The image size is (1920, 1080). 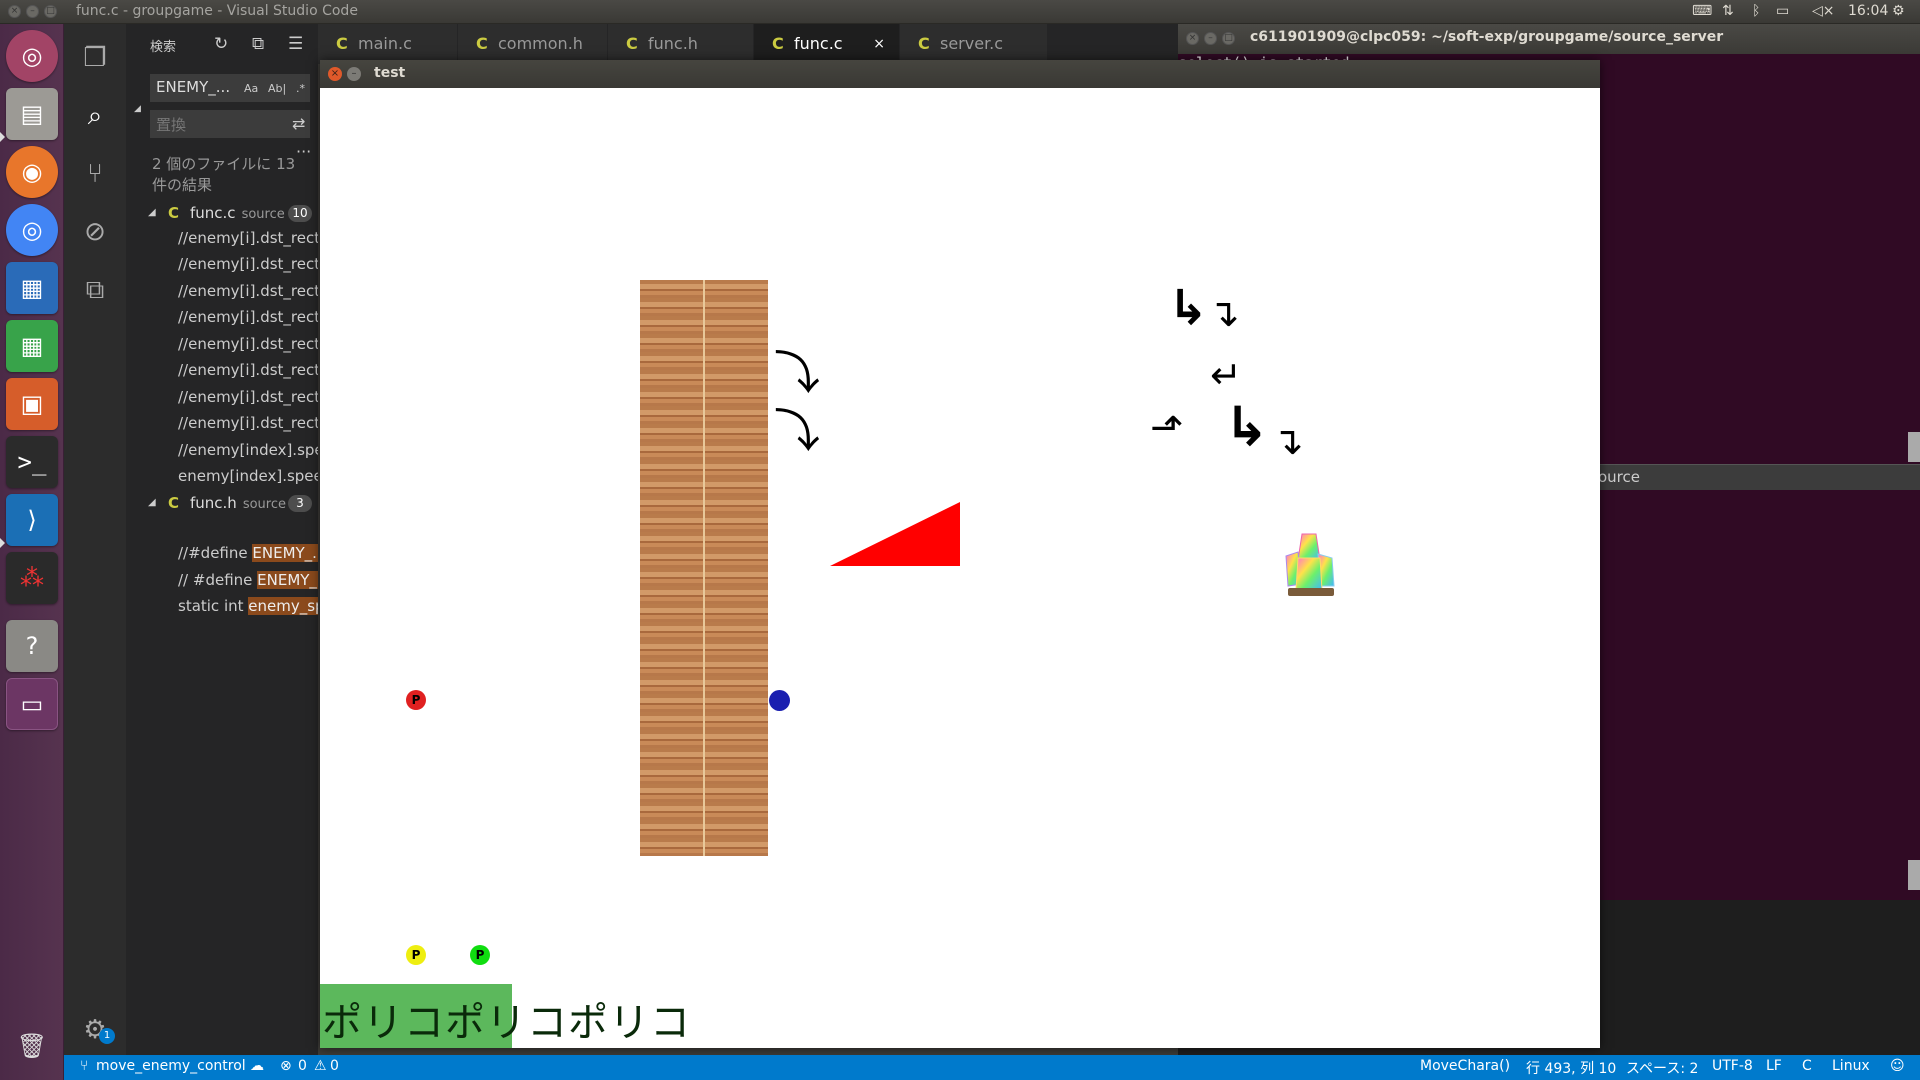 What do you see at coordinates (32, 346) in the screenshot?
I see `calc-icon: ▦` at bounding box center [32, 346].